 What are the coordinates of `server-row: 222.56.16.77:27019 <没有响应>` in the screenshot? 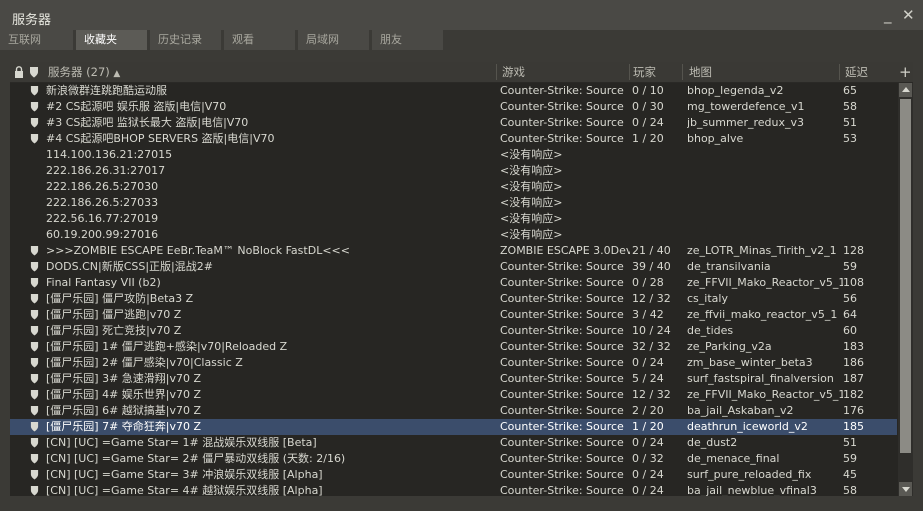 It's located at (453, 219).